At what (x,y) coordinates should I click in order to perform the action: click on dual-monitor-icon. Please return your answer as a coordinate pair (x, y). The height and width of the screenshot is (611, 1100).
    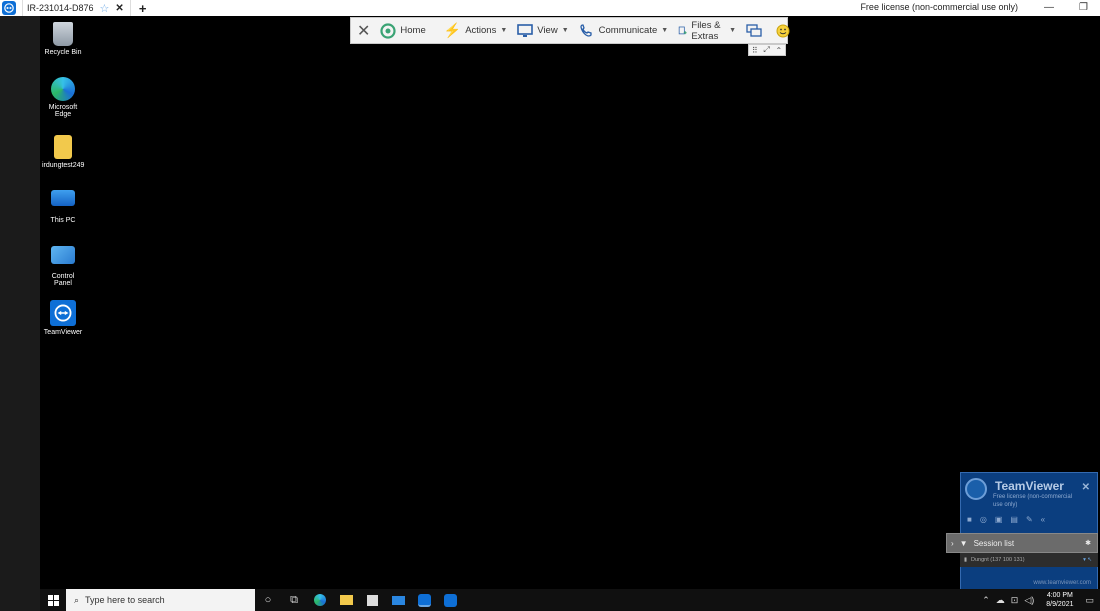
    Looking at the image, I should click on (754, 30).